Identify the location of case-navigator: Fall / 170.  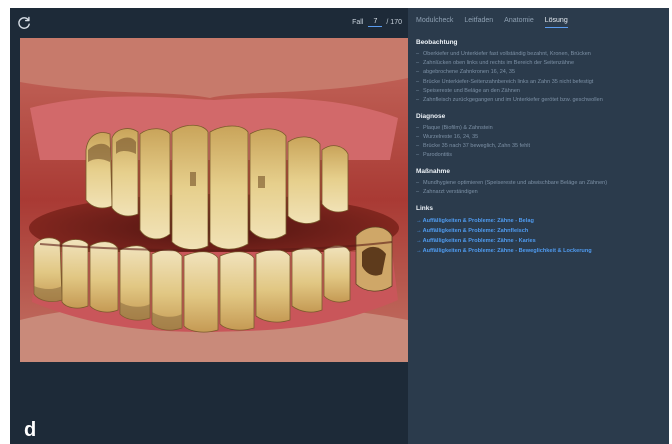
(377, 22).